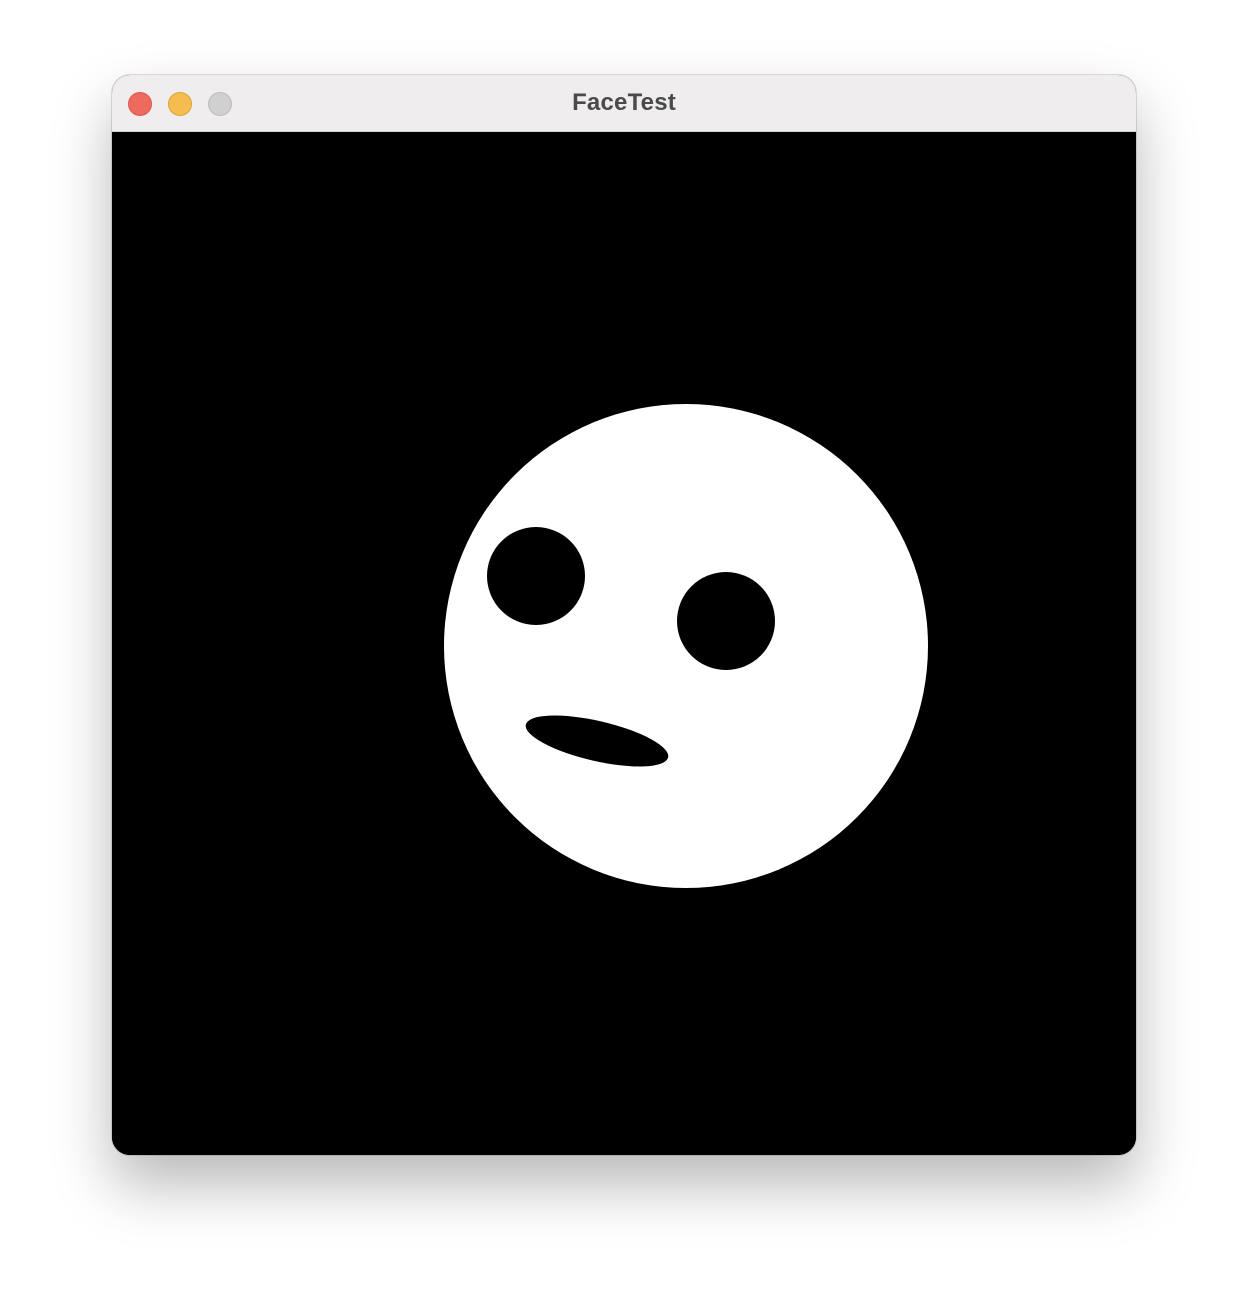 Image resolution: width=1248 pixels, height=1304 pixels. What do you see at coordinates (726, 621) in the screenshot?
I see `right-eye` at bounding box center [726, 621].